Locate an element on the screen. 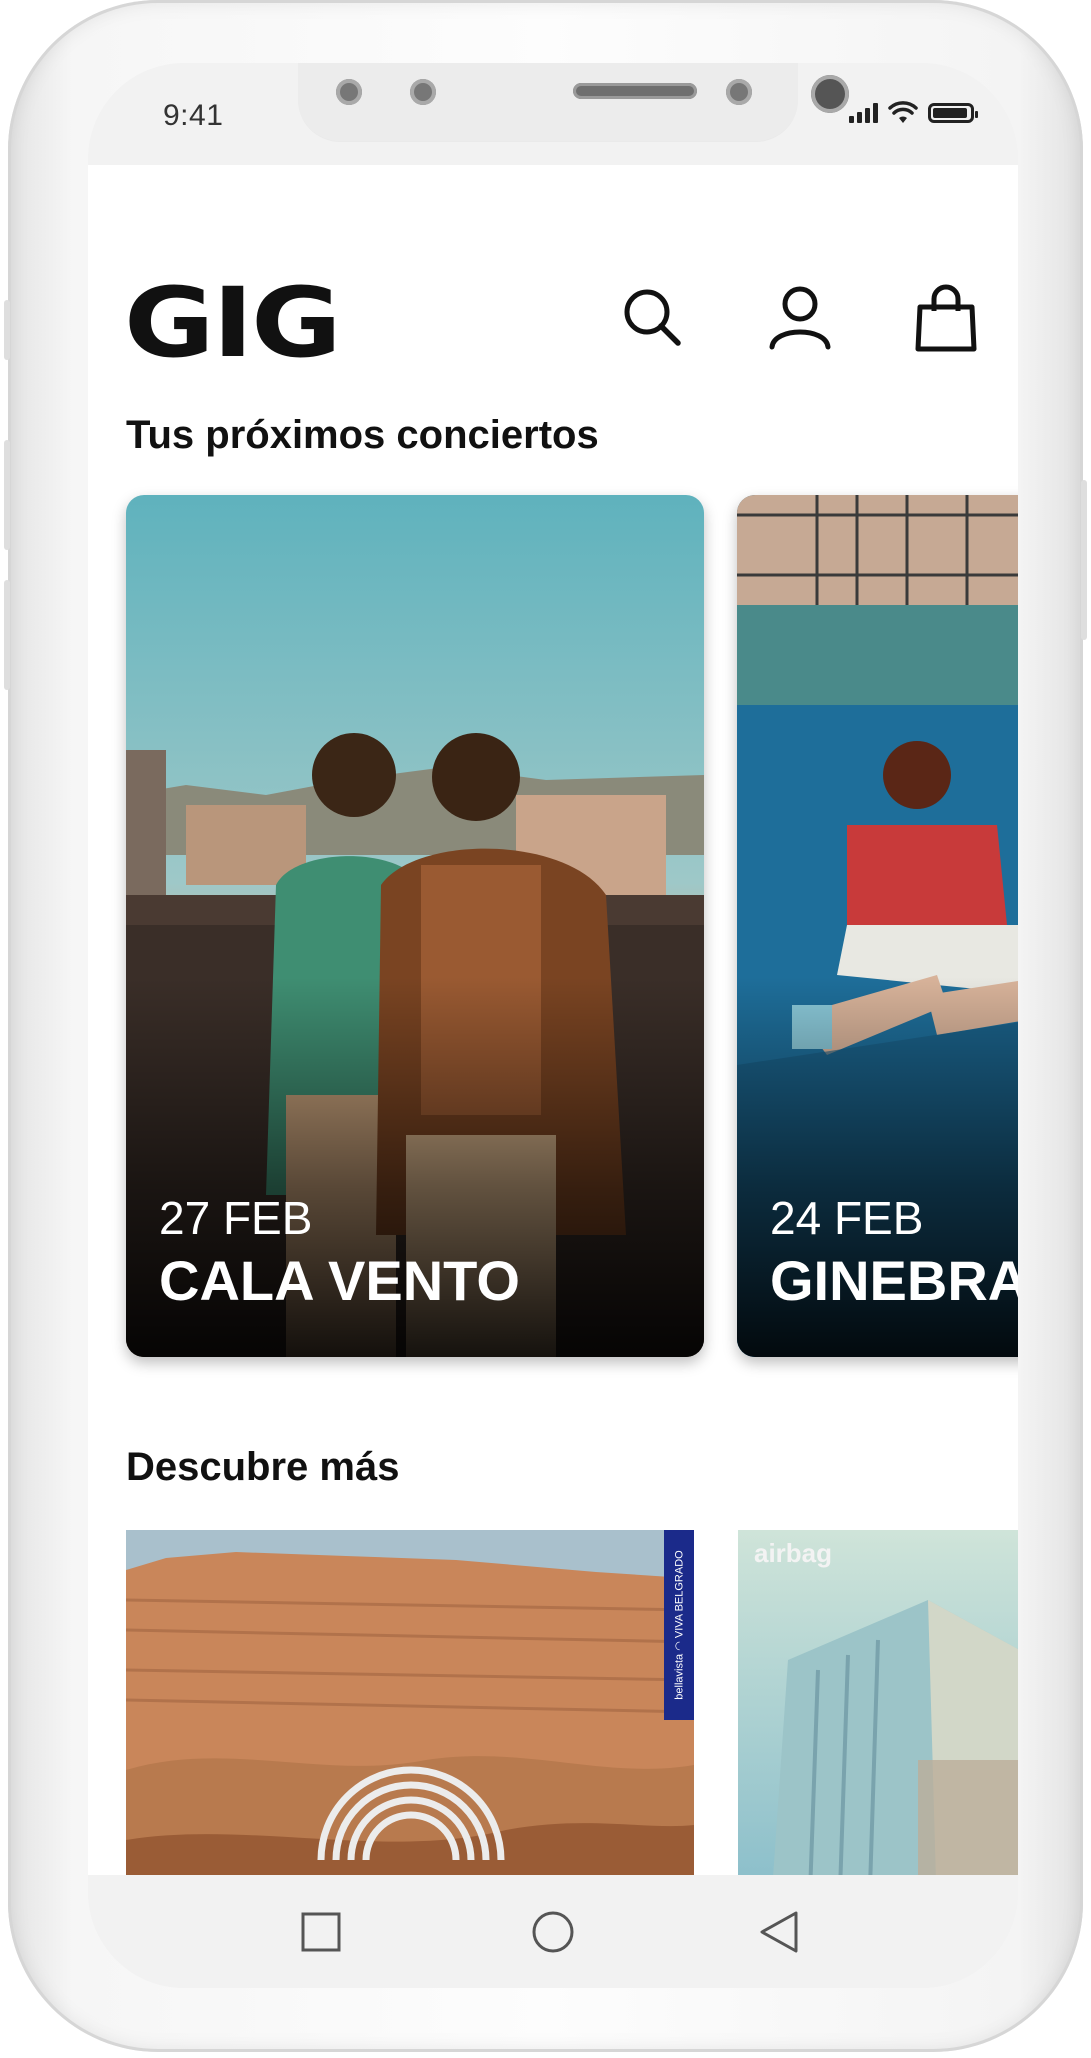  notch is located at coordinates (573, 102).